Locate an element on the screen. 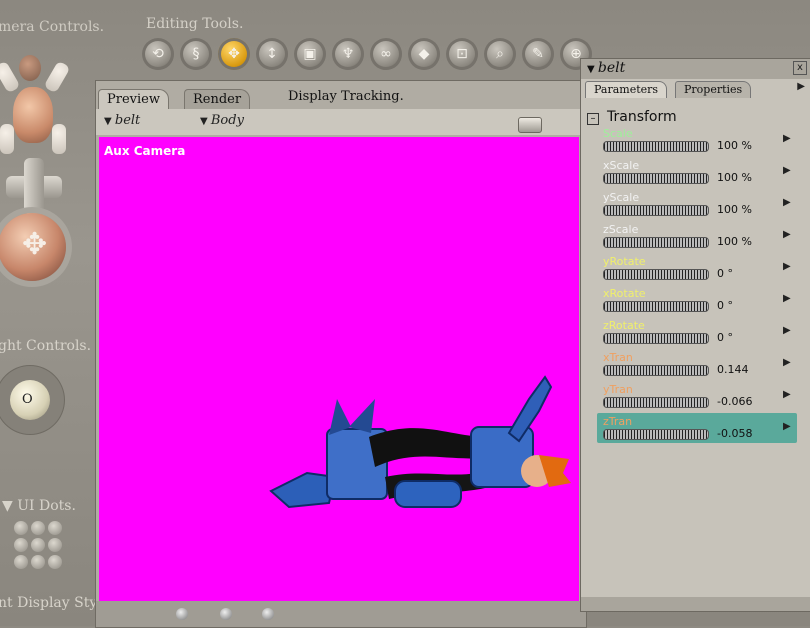  hand-right-icon is located at coordinates (59, 139).